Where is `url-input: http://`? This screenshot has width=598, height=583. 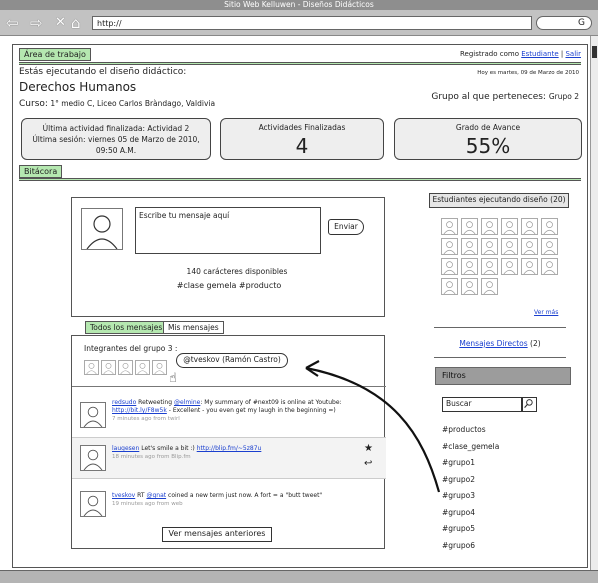
url-input: http:// is located at coordinates (312, 23).